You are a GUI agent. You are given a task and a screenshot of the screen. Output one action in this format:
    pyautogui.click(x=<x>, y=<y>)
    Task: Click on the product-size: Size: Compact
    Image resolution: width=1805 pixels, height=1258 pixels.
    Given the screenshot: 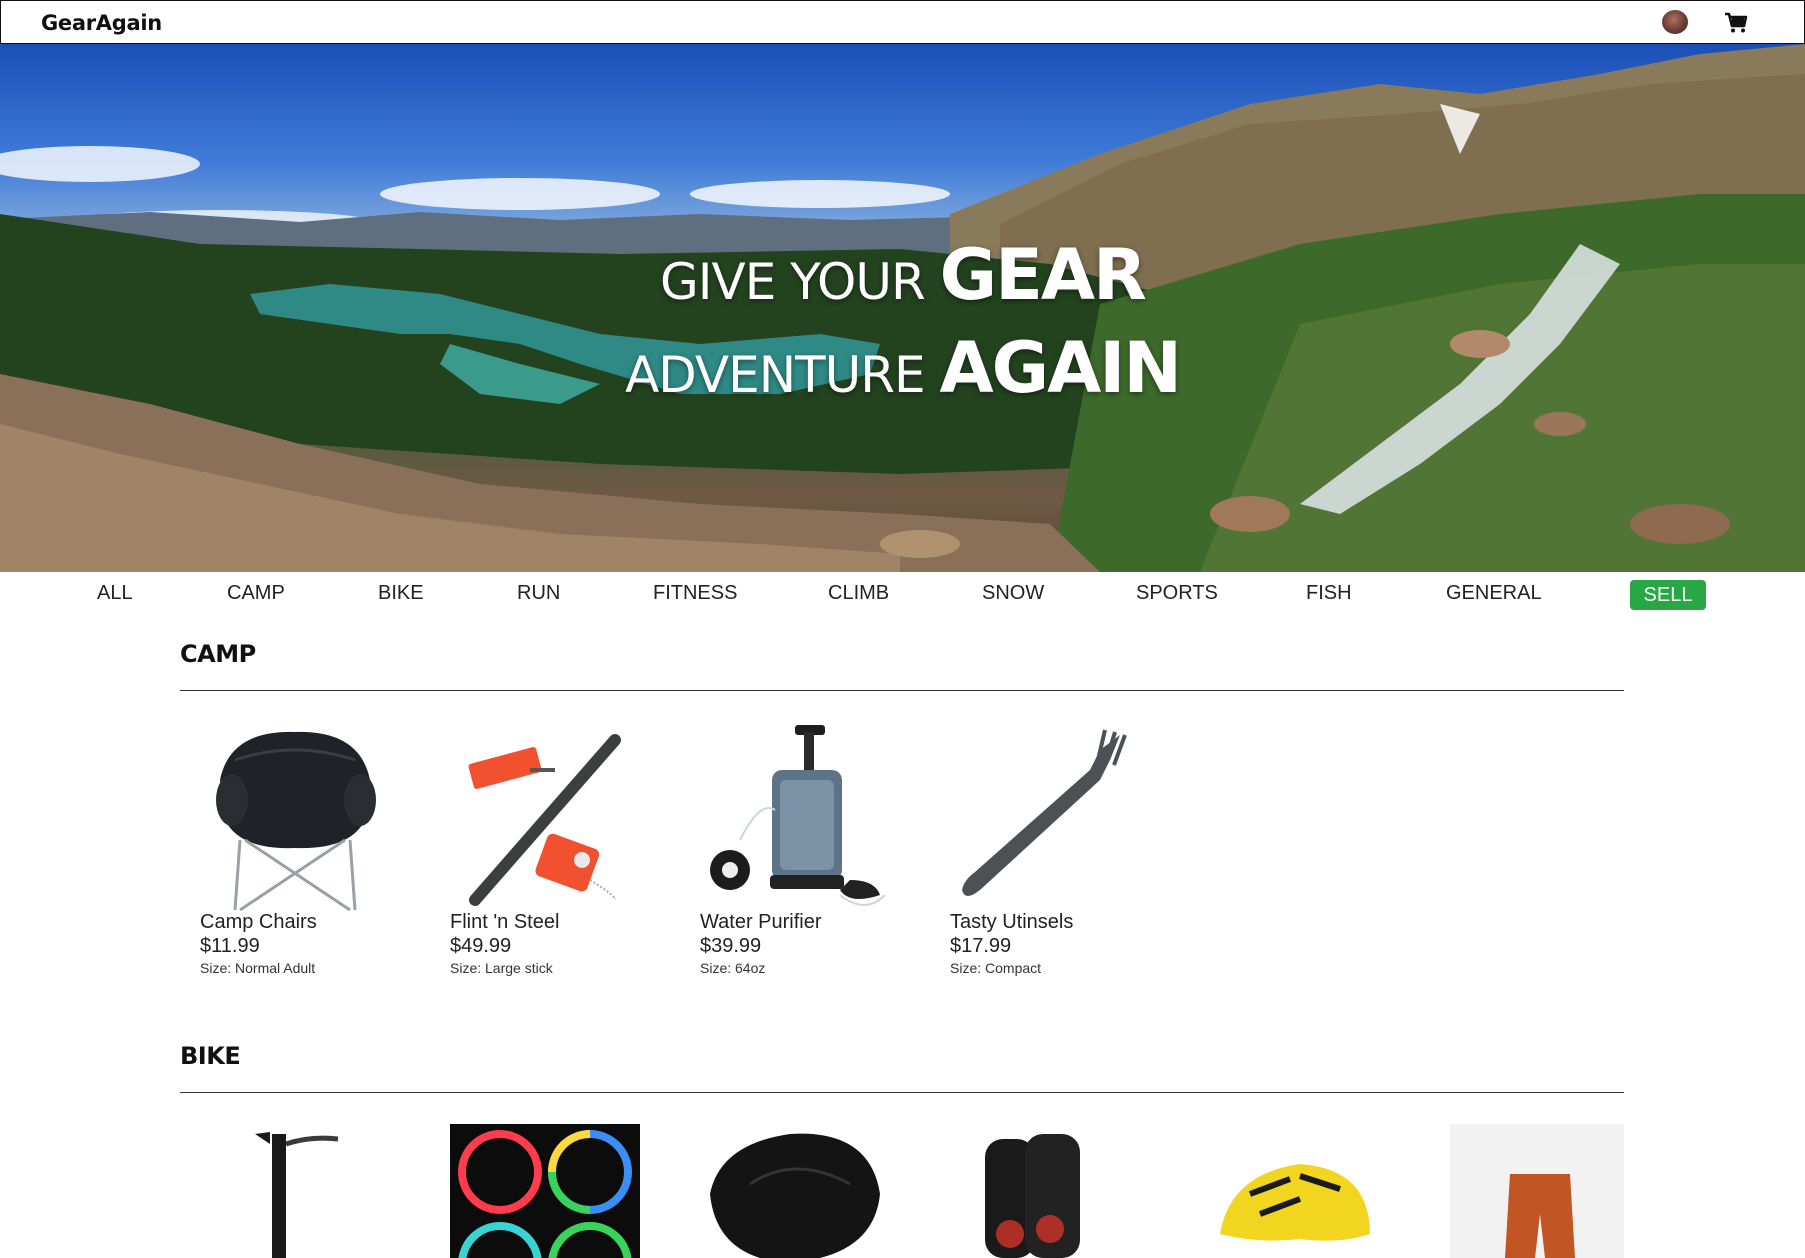 What is the action you would take?
    pyautogui.click(x=996, y=968)
    